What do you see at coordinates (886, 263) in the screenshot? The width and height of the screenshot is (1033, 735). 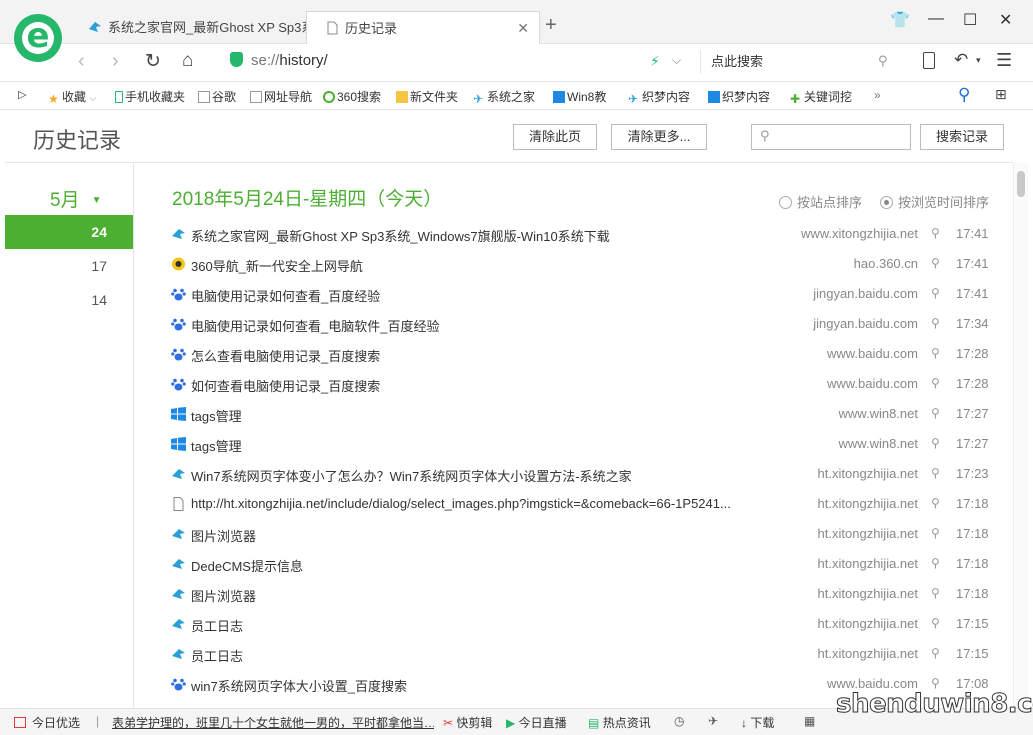 I see `entry-domain: hao.360.cn` at bounding box center [886, 263].